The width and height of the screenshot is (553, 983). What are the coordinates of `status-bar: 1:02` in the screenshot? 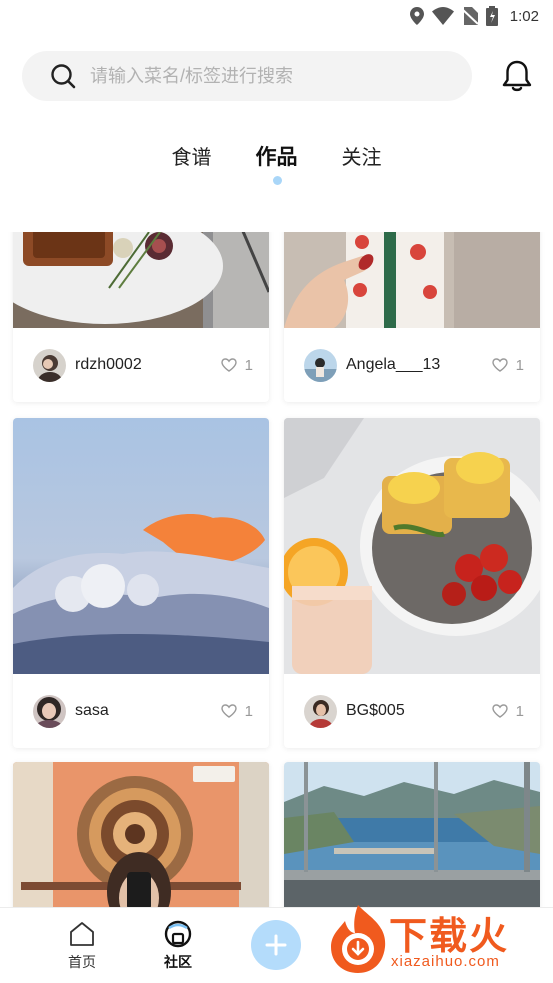 It's located at (276, 16).